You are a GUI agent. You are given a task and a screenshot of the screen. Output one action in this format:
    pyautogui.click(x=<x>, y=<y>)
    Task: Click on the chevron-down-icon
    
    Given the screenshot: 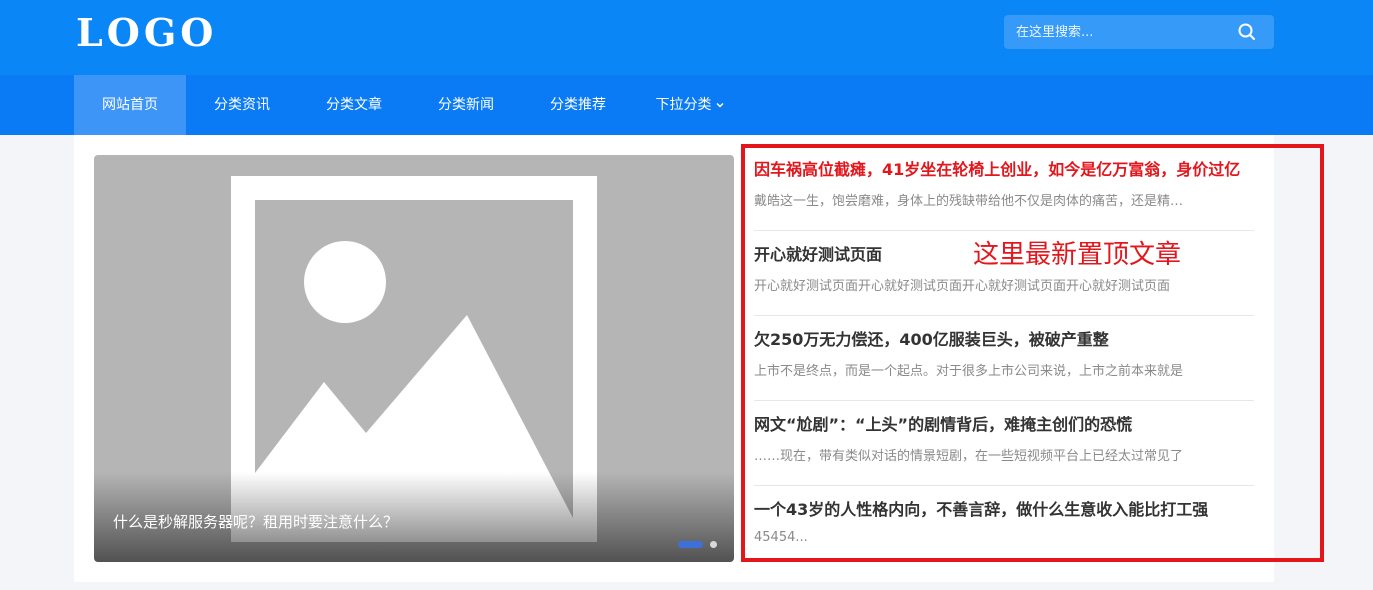 What is the action you would take?
    pyautogui.click(x=719, y=105)
    